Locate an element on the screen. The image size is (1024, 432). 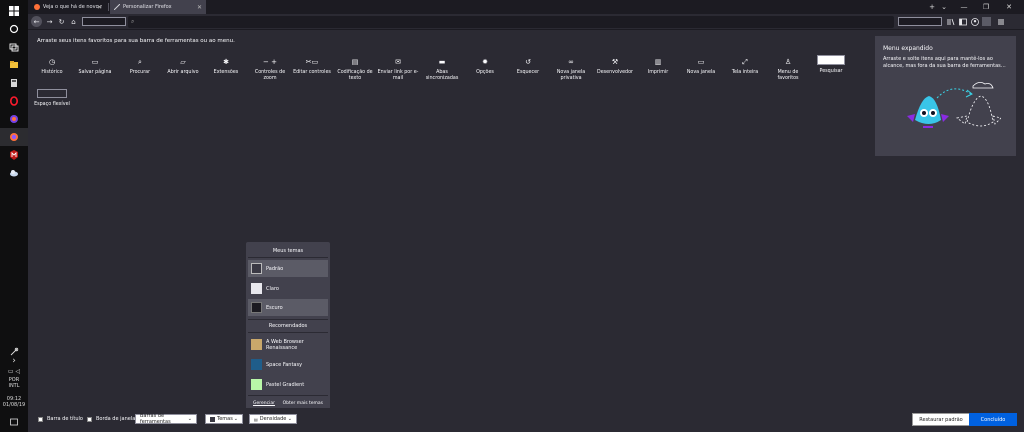
palette-find: ⌕ Procurar is located at coordinates (140, 66).